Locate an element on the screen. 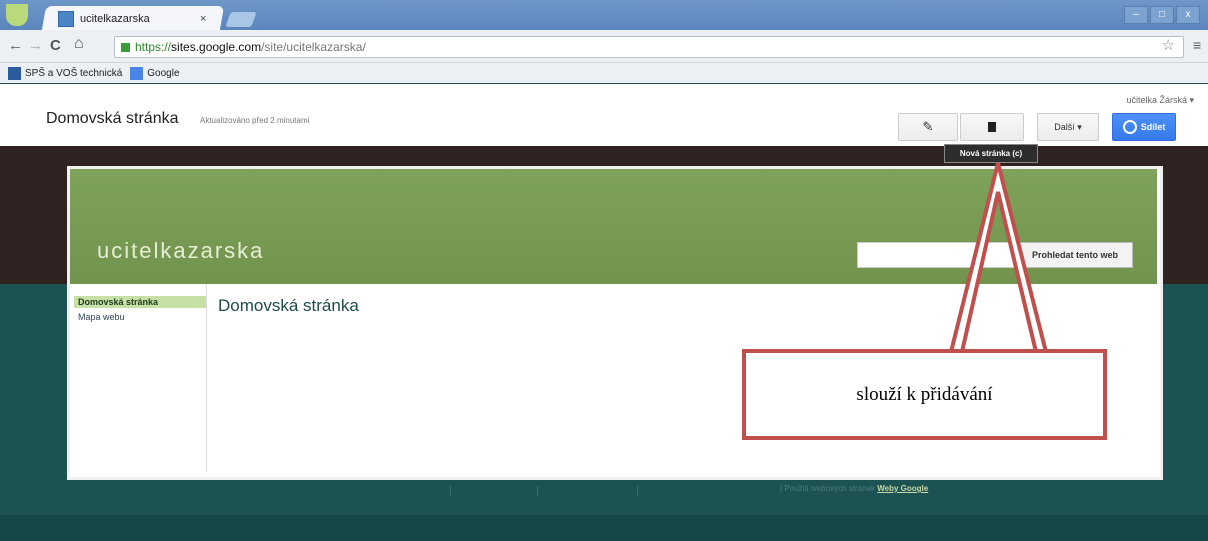 The width and height of the screenshot is (1208, 541). footer-link: Weby Google is located at coordinates (902, 488).